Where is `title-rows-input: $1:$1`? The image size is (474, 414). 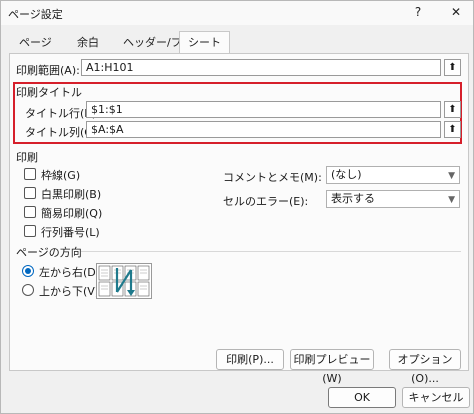 title-rows-input: $1:$1 is located at coordinates (263, 109).